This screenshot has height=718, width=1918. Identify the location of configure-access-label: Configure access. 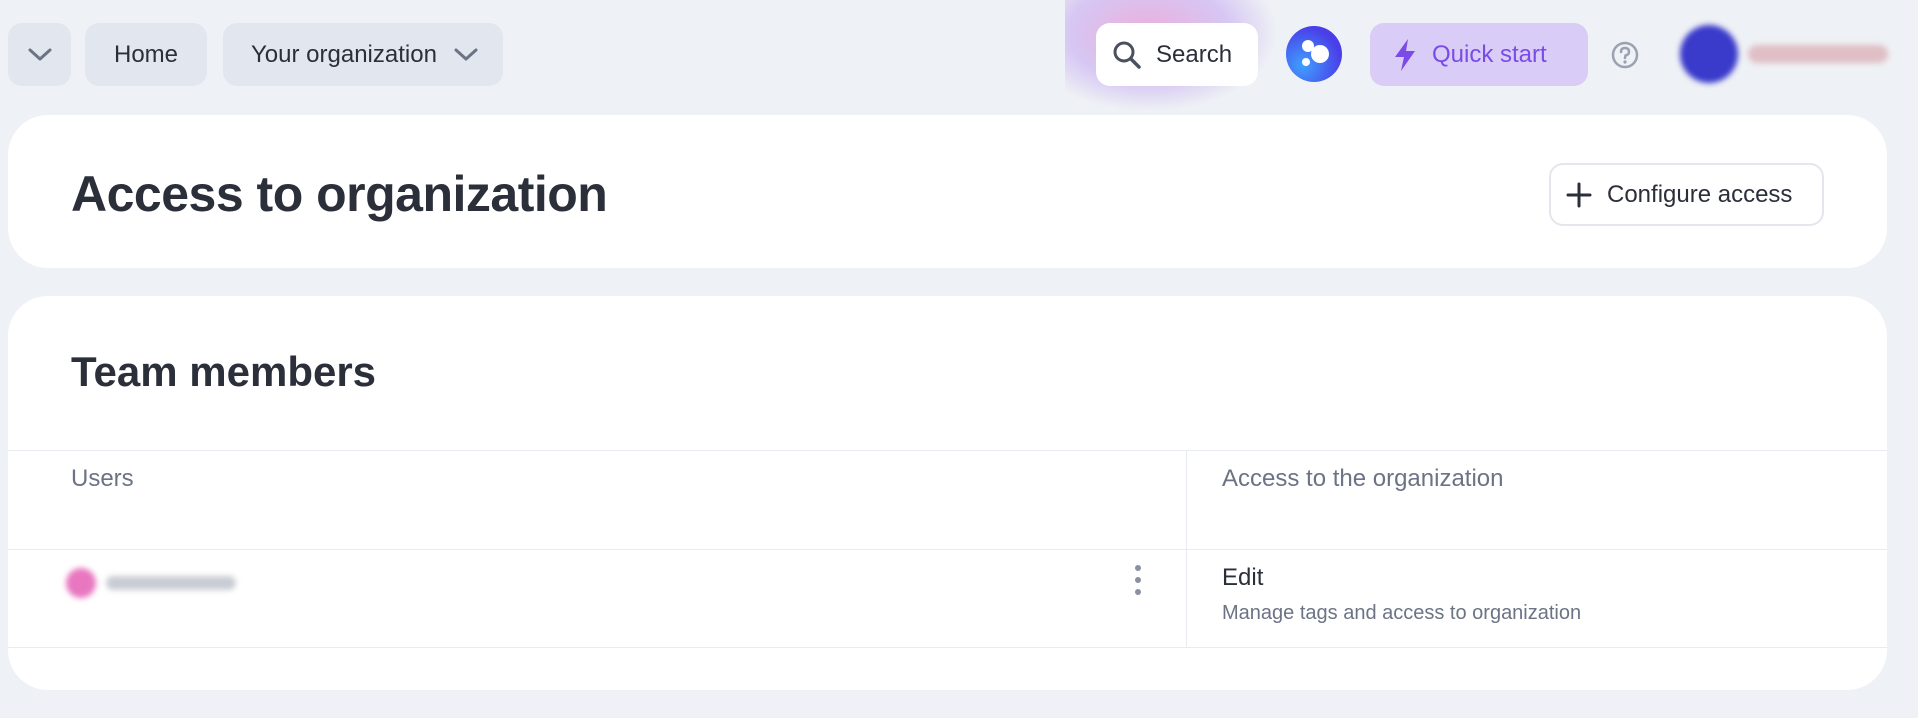
(1700, 194).